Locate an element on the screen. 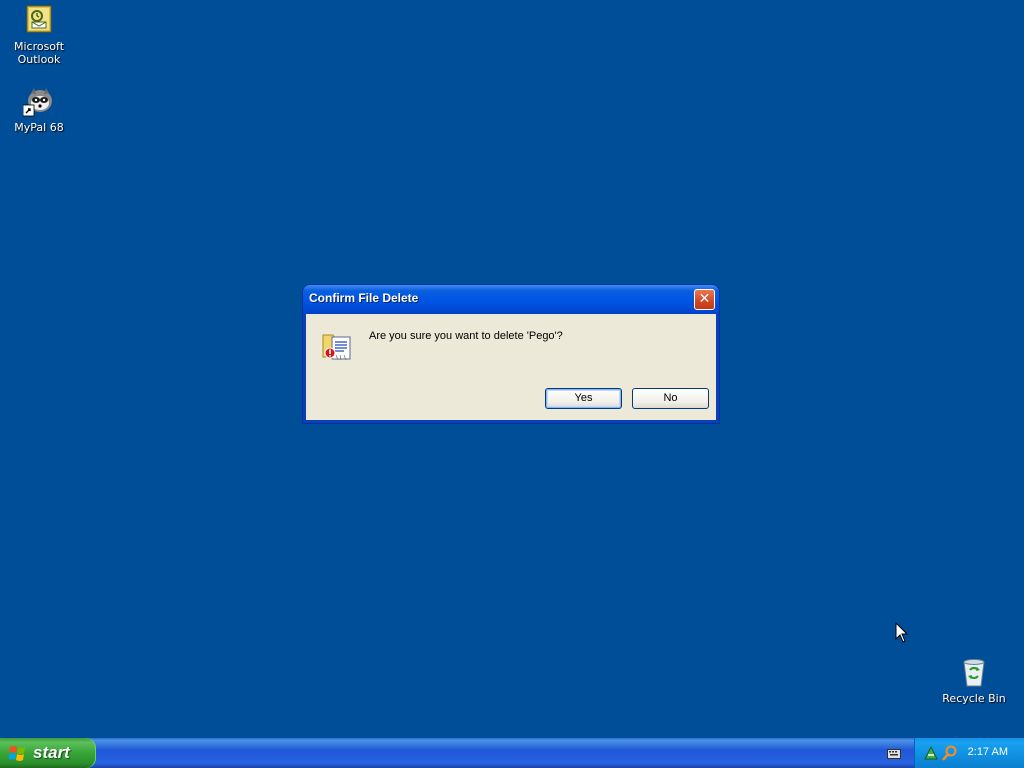 The width and height of the screenshot is (1024, 768). start-label: start is located at coordinates (51, 752).